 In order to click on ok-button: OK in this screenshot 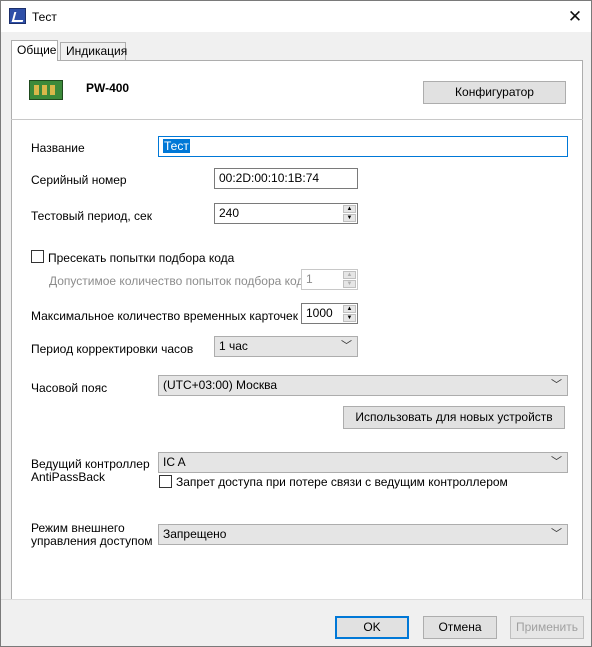, I will do `click(372, 627)`.